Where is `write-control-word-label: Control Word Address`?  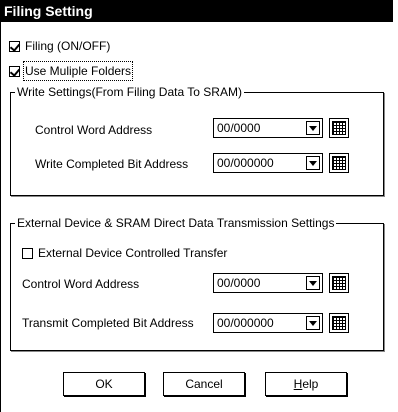 write-control-word-label: Control Word Address is located at coordinates (94, 130).